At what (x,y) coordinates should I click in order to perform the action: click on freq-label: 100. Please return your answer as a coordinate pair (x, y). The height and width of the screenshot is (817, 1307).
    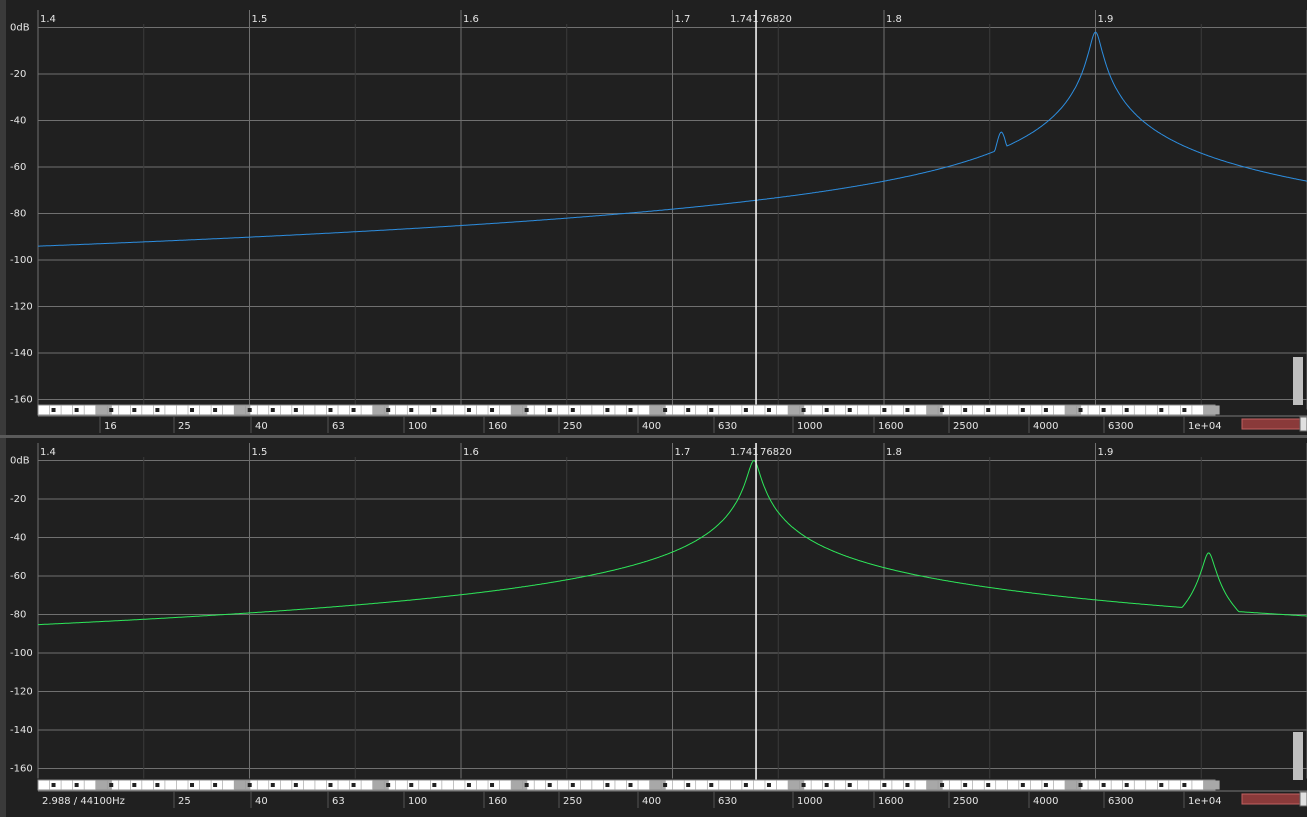
    Looking at the image, I should click on (417, 801).